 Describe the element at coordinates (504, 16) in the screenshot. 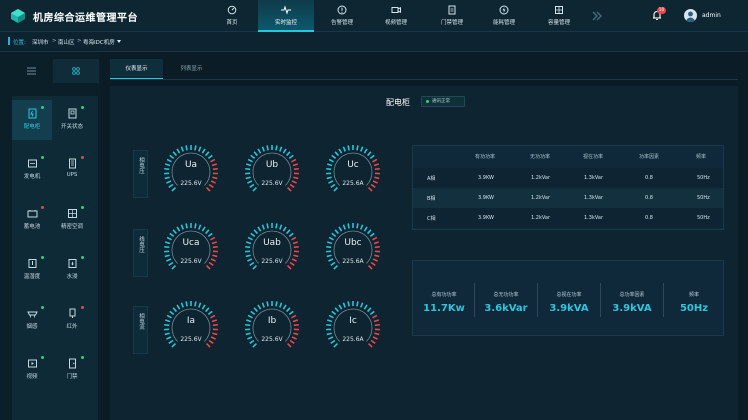

I see `nav-energy: 能耗管理` at that location.